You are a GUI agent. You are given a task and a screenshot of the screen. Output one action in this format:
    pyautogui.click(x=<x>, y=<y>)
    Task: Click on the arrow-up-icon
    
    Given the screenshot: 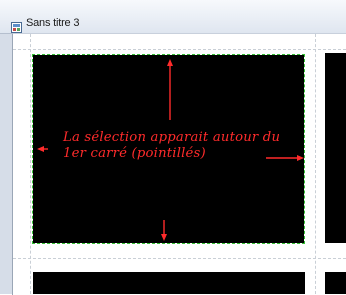 What is the action you would take?
    pyautogui.click(x=170, y=89)
    